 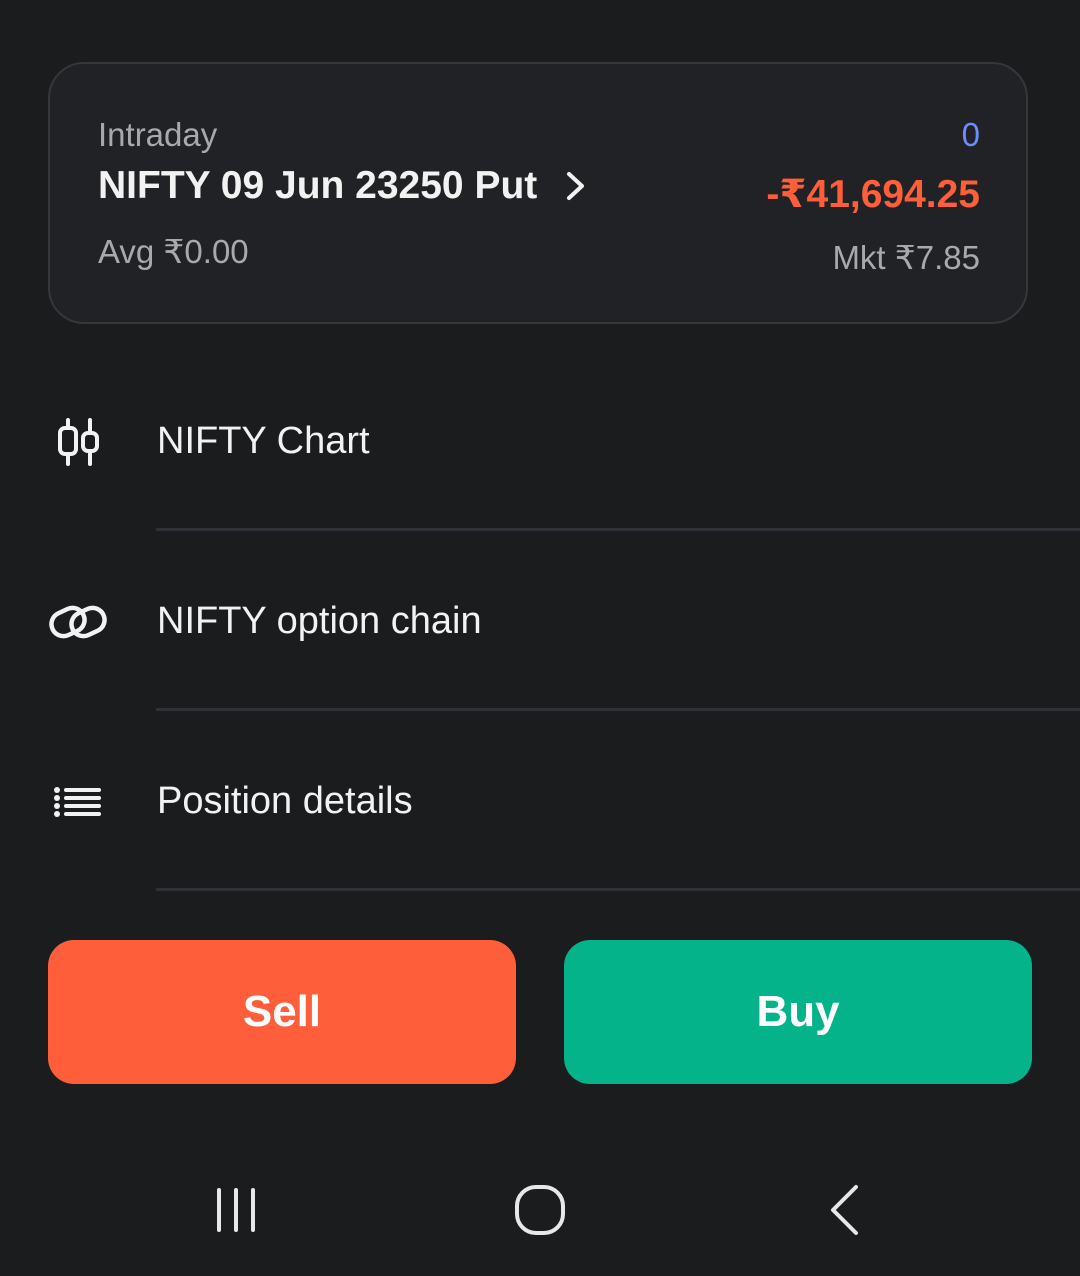 I want to click on link-icon, so click(x=78, y=622).